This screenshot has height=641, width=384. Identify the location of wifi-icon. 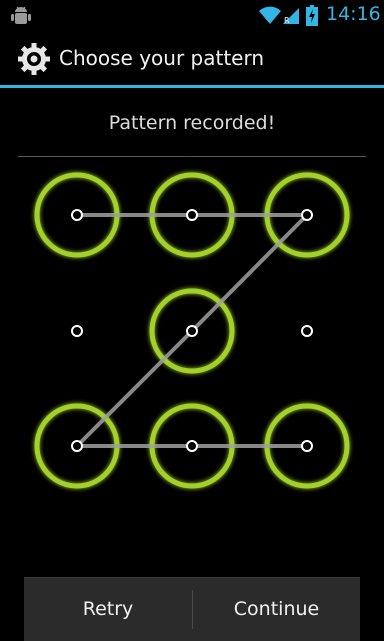
(270, 15).